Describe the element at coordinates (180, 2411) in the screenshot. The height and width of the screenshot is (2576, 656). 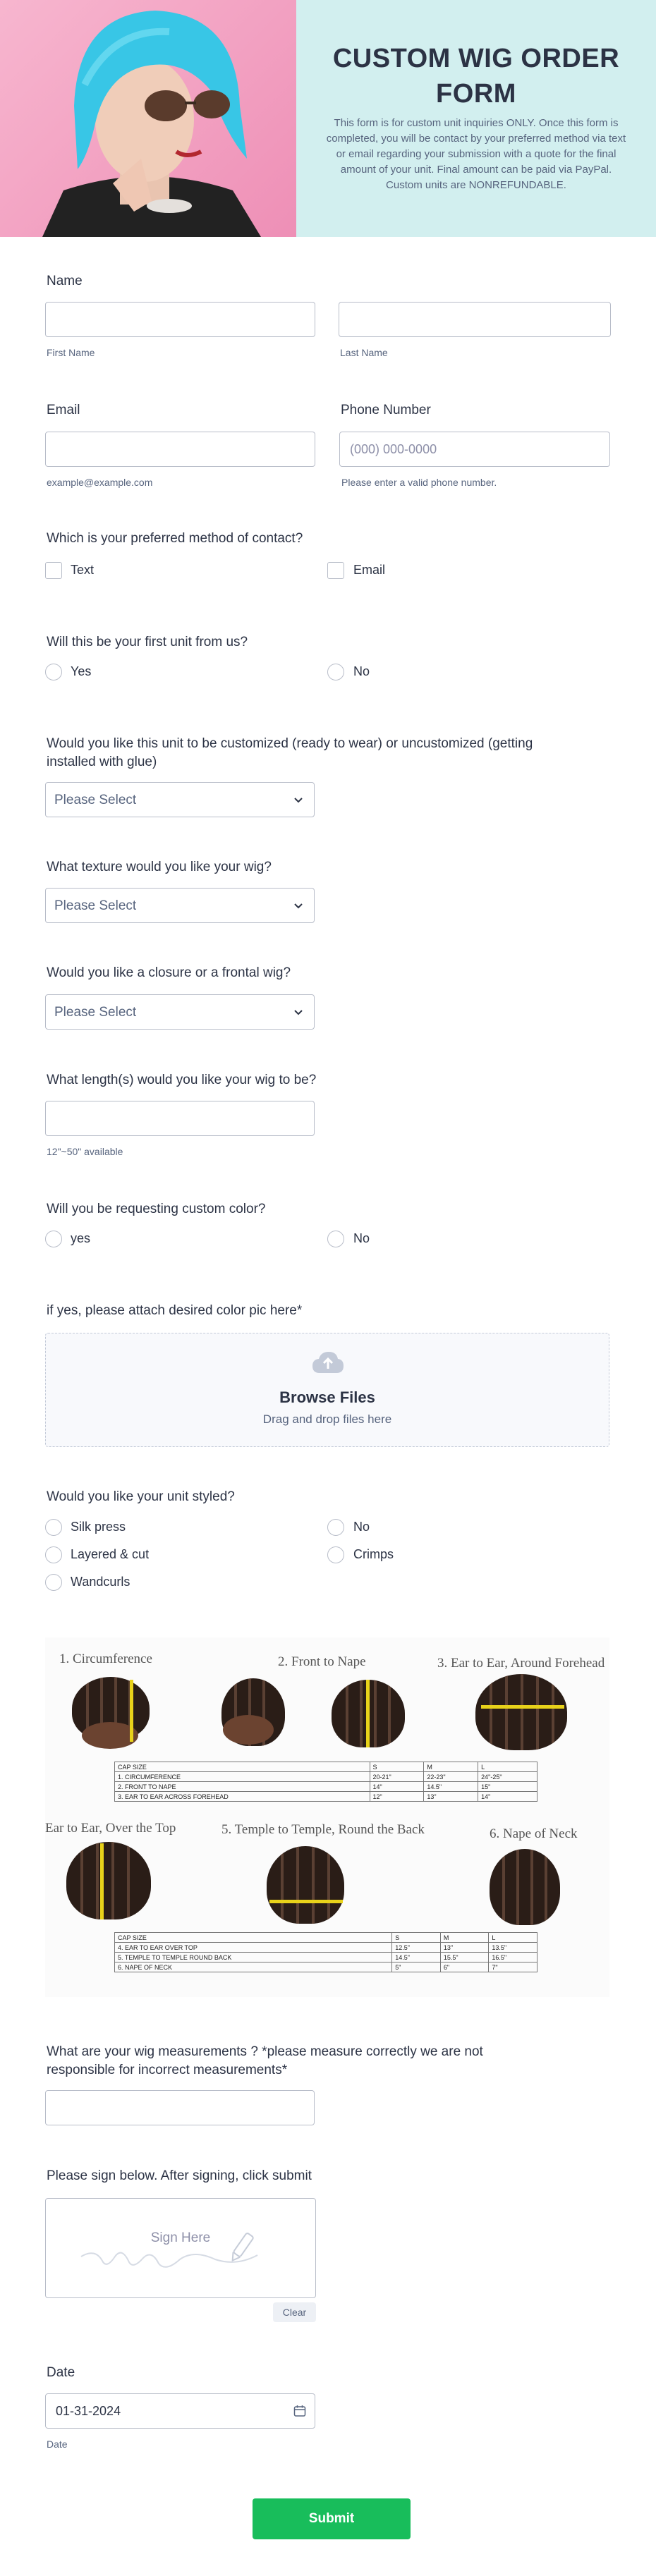
I see `date-input: 01-31-2024` at that location.